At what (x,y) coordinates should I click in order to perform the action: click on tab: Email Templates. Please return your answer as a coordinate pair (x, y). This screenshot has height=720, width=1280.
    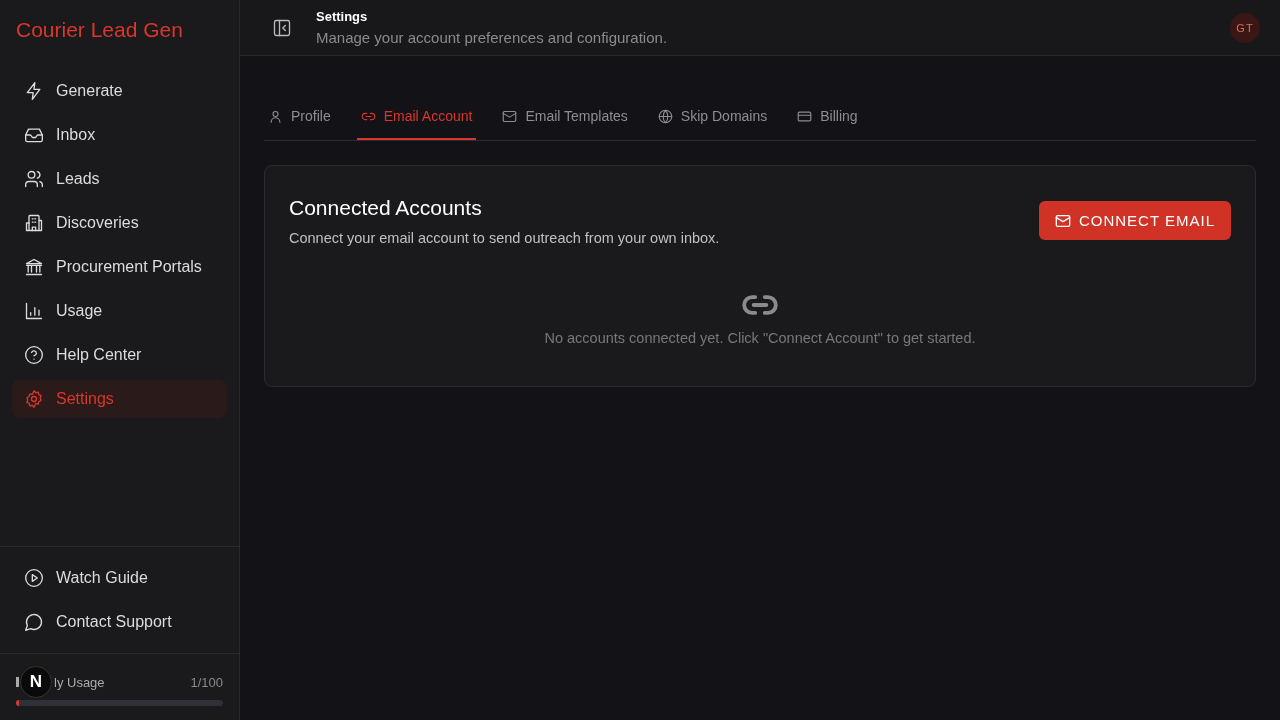
    Looking at the image, I should click on (565, 120).